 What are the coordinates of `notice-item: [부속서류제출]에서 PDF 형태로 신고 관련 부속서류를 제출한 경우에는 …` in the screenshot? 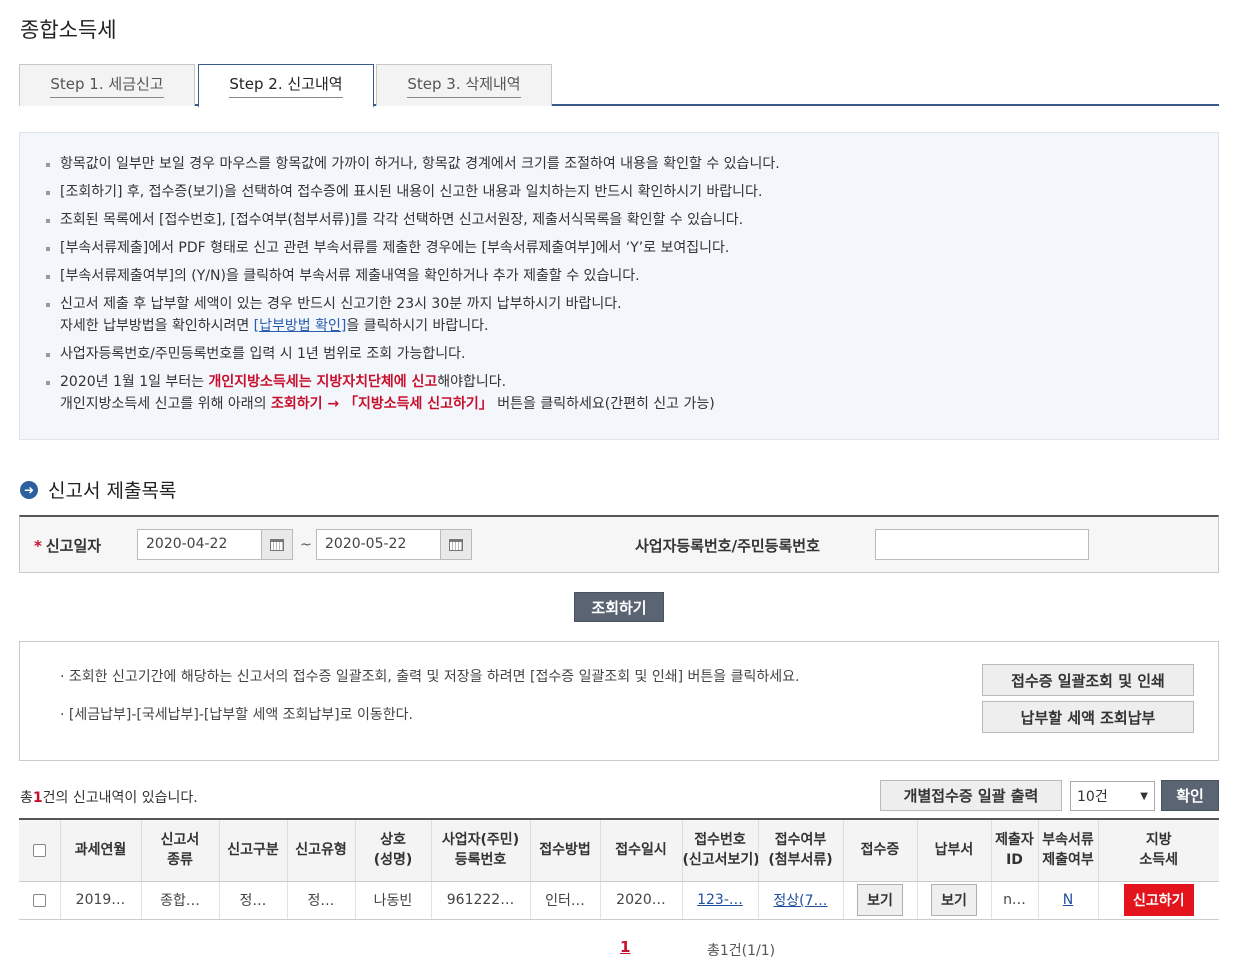 It's located at (631, 248).